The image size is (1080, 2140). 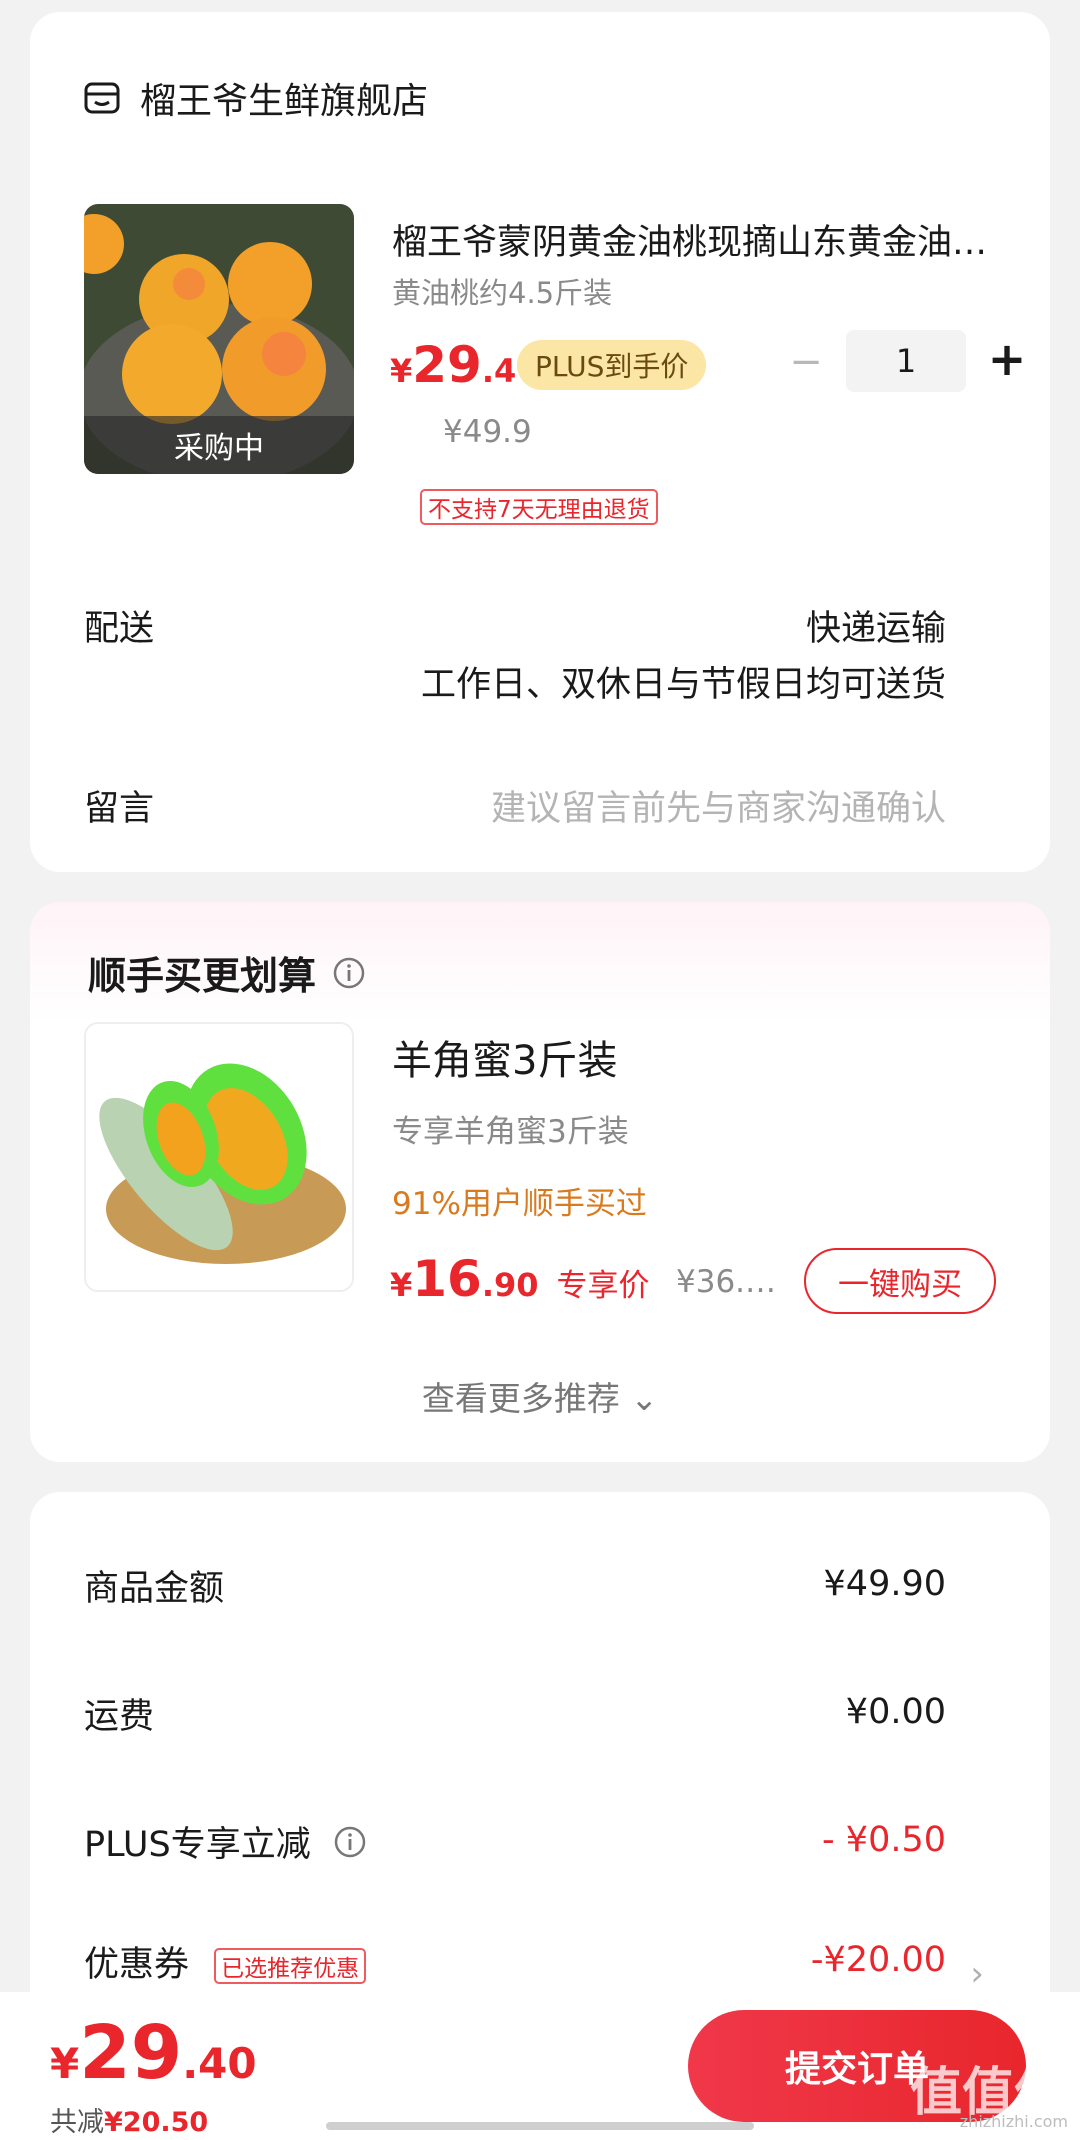 What do you see at coordinates (1013, 2121) in the screenshot?
I see `watermark-url: zhizhizhi.com` at bounding box center [1013, 2121].